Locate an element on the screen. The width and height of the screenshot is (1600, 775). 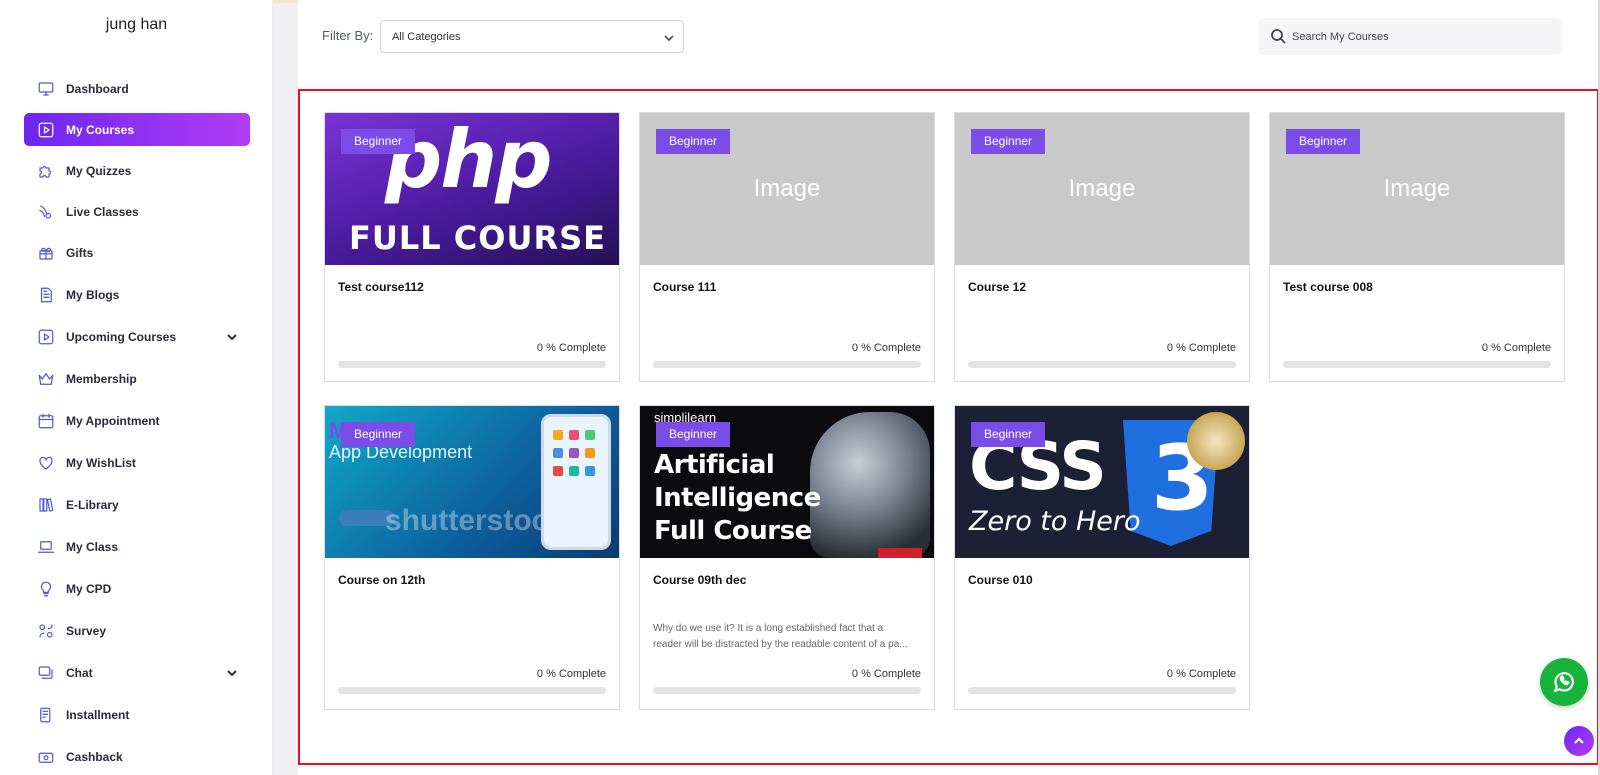
course-title: Course 010 is located at coordinates (1000, 580).